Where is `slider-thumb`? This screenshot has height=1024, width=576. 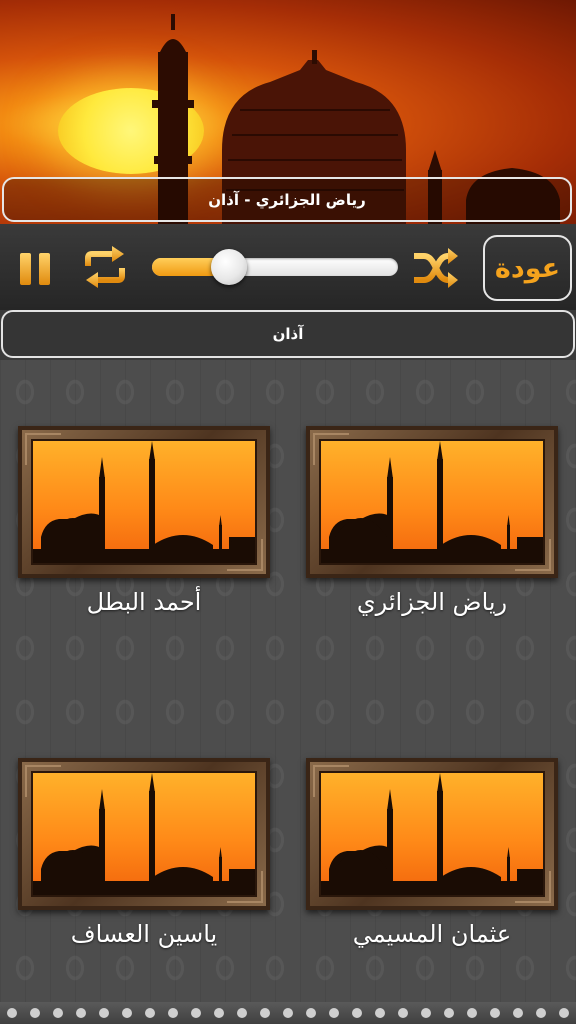 slider-thumb is located at coordinates (229, 267).